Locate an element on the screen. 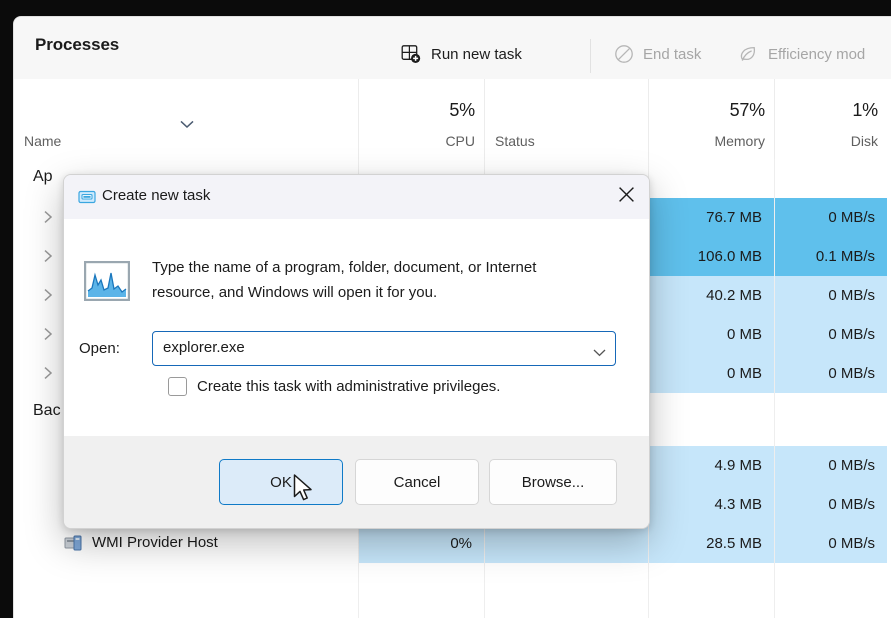 The width and height of the screenshot is (891, 618). task-manager-window-icon is located at coordinates (87, 197).